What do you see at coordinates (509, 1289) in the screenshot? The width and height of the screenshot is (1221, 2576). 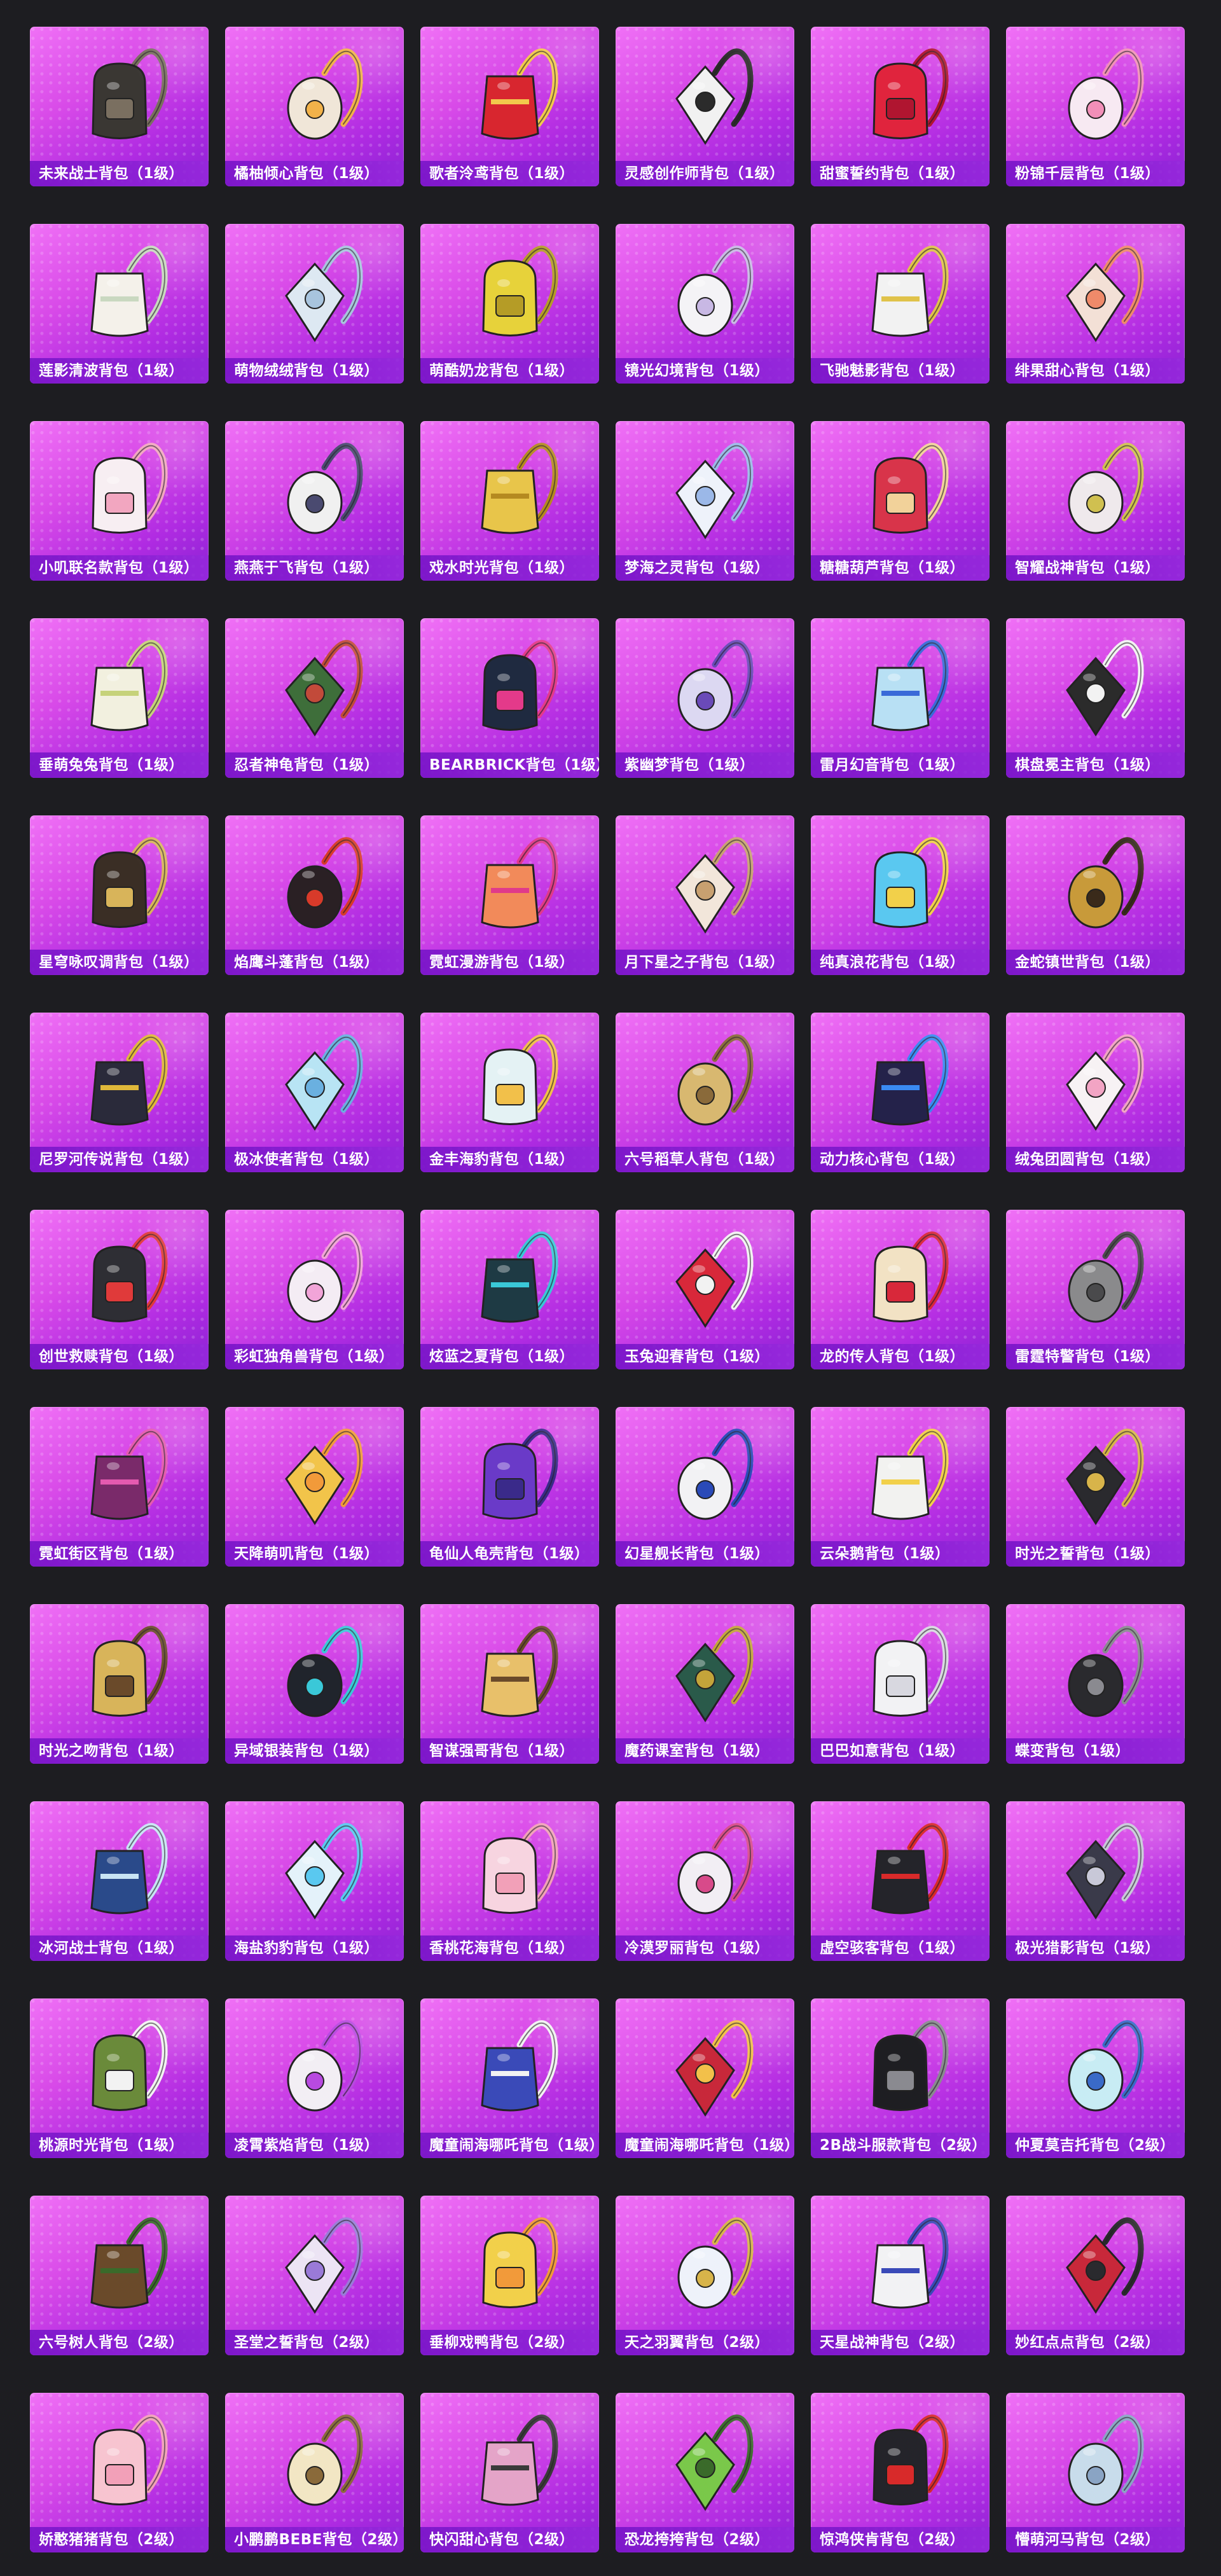 I see `backpack-card: 炫蓝之夏背包（1级）` at bounding box center [509, 1289].